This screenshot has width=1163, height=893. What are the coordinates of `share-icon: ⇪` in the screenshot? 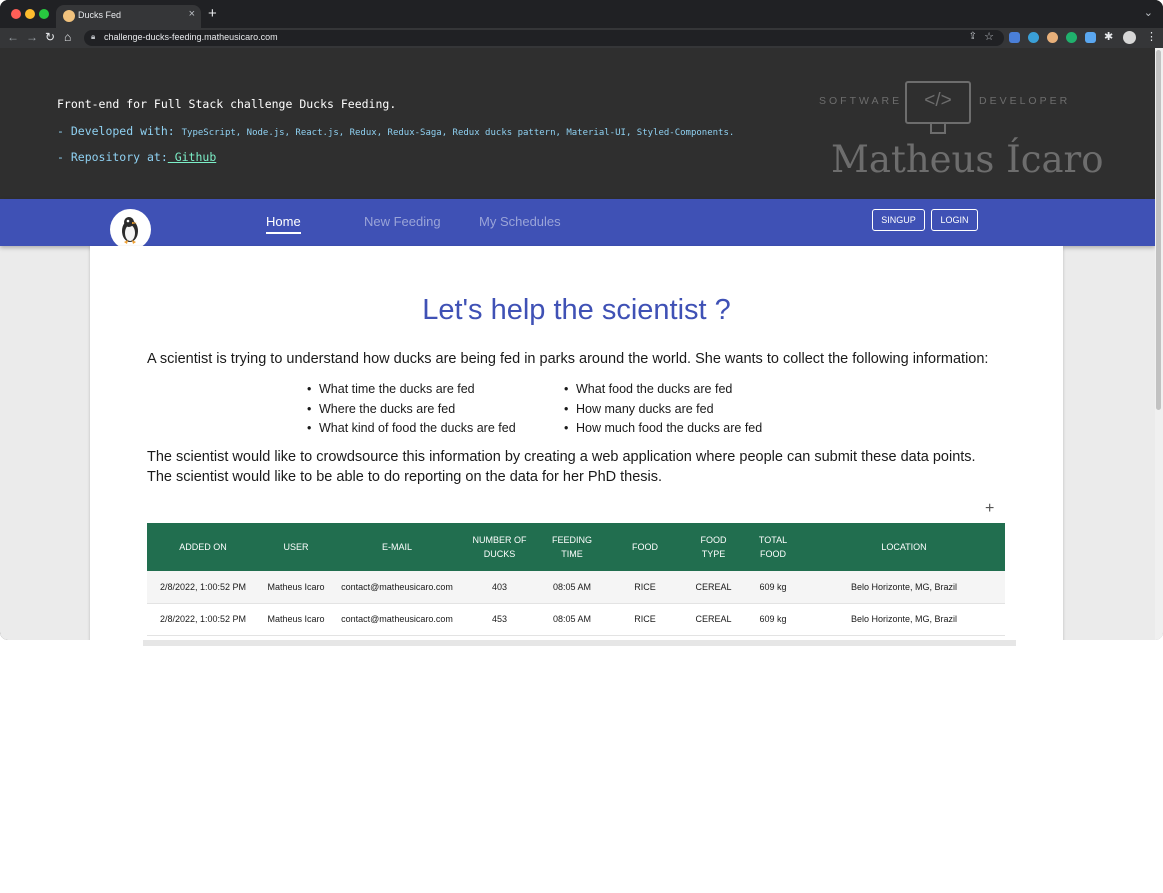 It's located at (973, 36).